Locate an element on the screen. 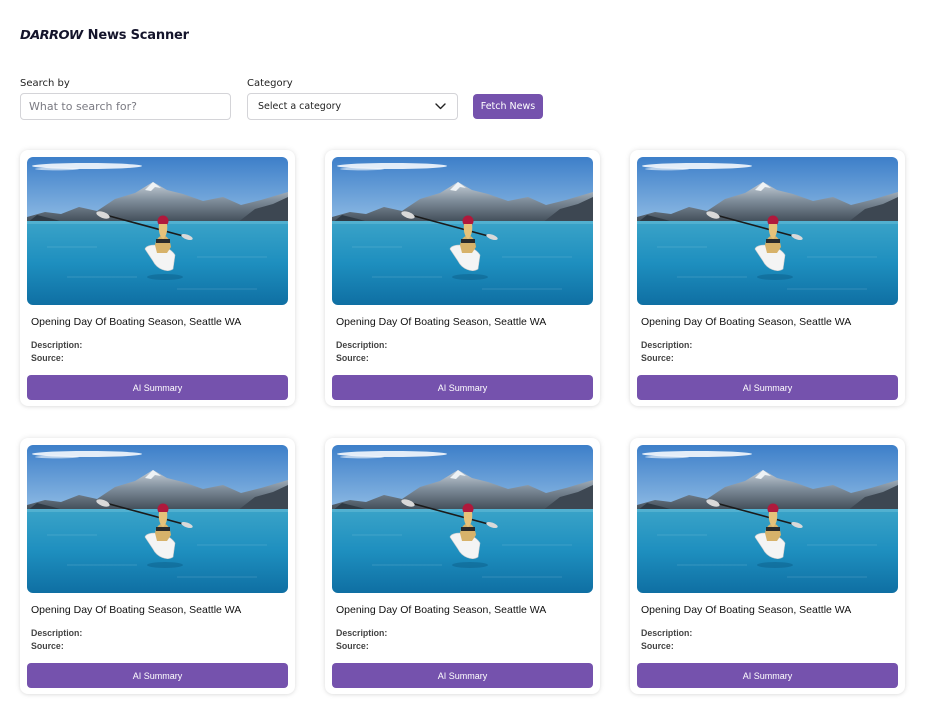  app-header: DARROW News Scanner is located at coordinates (104, 35).